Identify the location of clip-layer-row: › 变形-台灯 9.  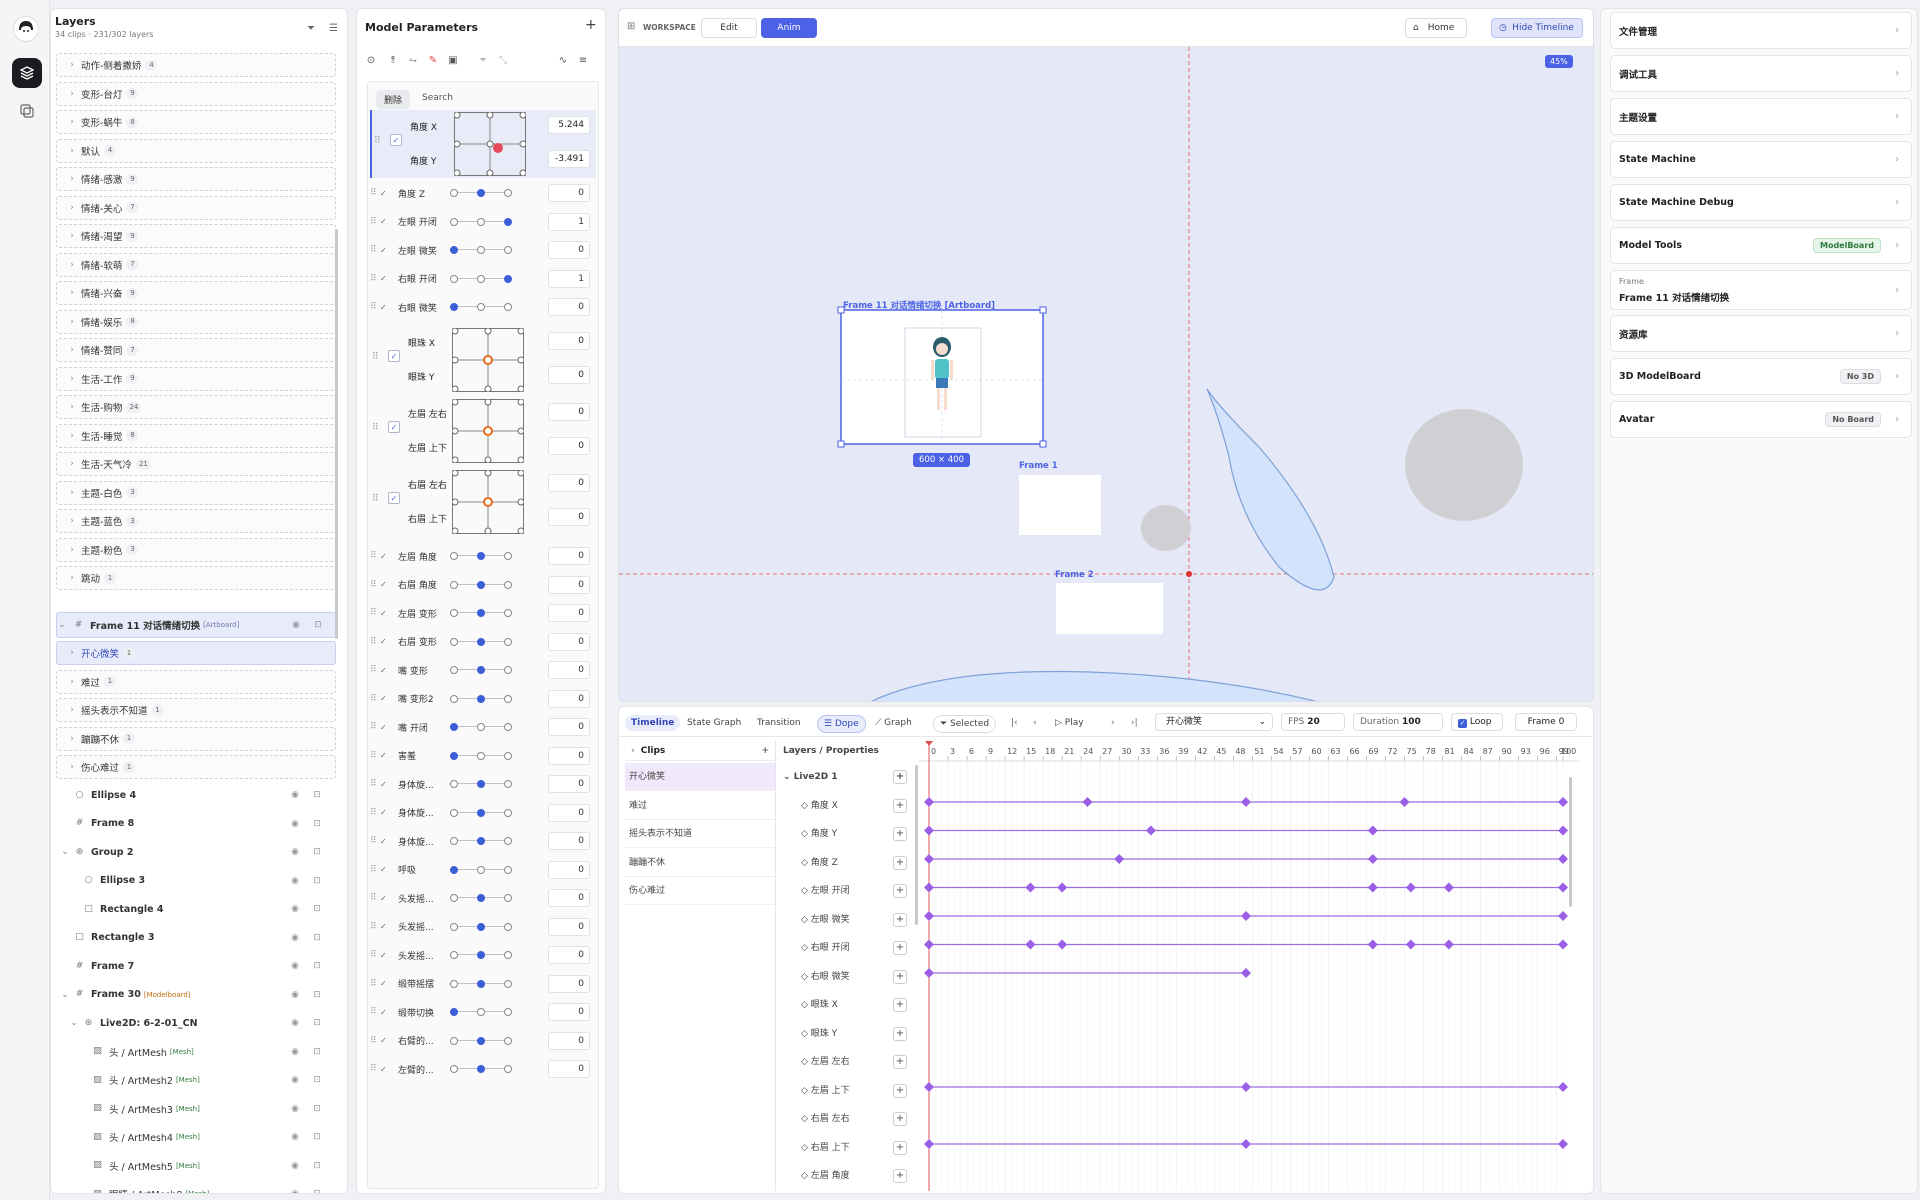
(196, 93).